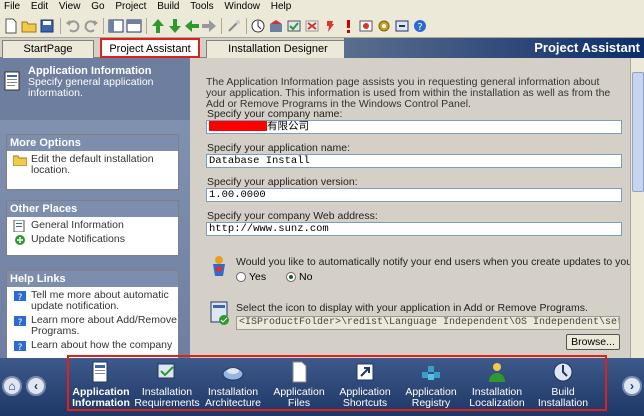 The image size is (644, 416). I want to click on tab-startpage: StartPage, so click(48, 49).